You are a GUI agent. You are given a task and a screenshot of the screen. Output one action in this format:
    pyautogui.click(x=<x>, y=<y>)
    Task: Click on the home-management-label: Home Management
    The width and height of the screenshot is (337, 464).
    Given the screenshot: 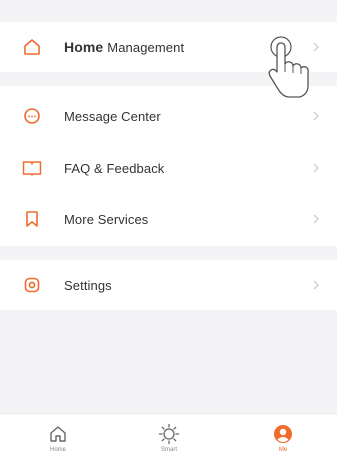 What is the action you would take?
    pyautogui.click(x=124, y=47)
    